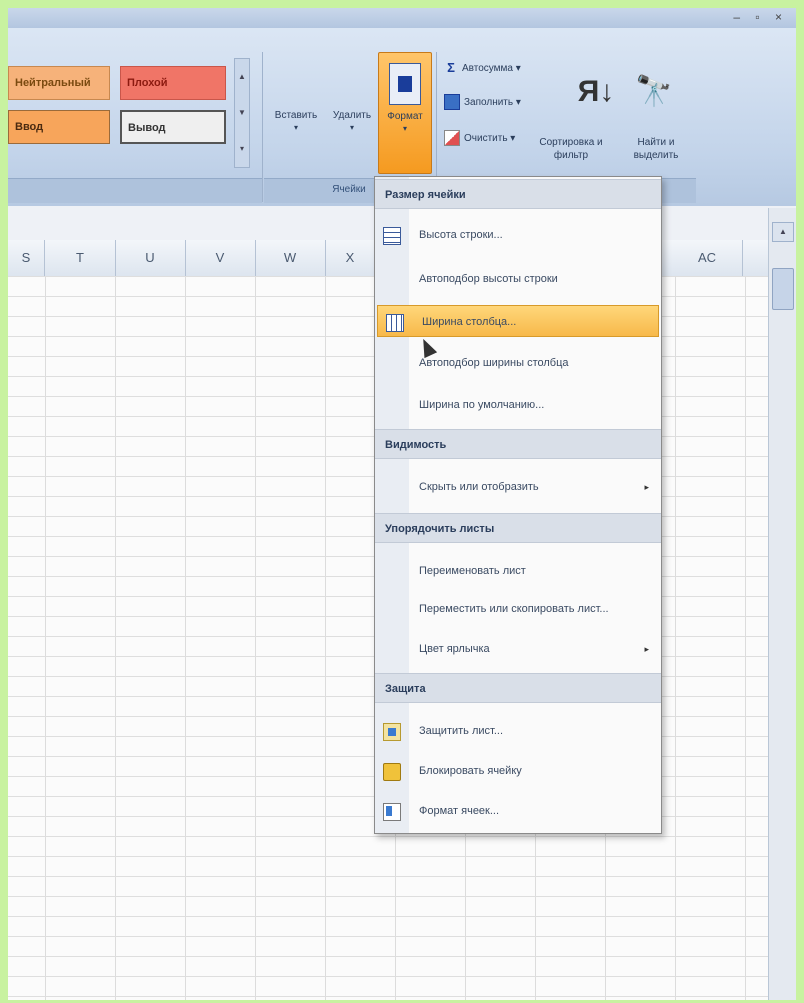 Image resolution: width=804 pixels, height=1003 pixels. What do you see at coordinates (707, 258) in the screenshot?
I see `column-header-ac: AC` at bounding box center [707, 258].